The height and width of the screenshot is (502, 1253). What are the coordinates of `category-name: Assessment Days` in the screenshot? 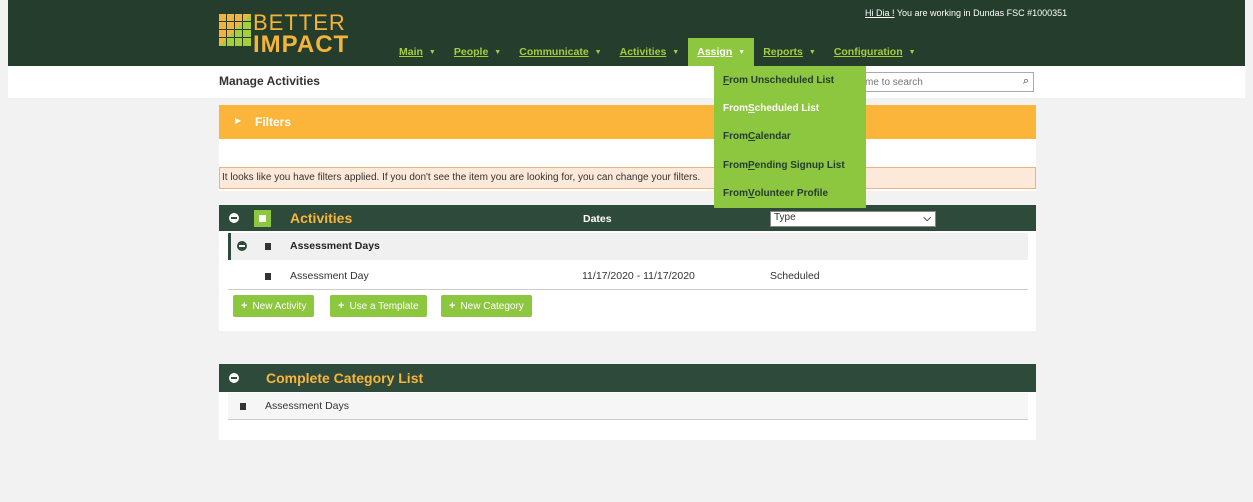 It's located at (335, 246).